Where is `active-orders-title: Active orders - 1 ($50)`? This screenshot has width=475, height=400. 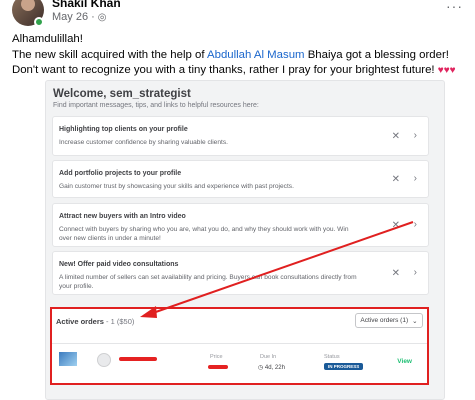 active-orders-title: Active orders - 1 ($50) is located at coordinates (95, 321).